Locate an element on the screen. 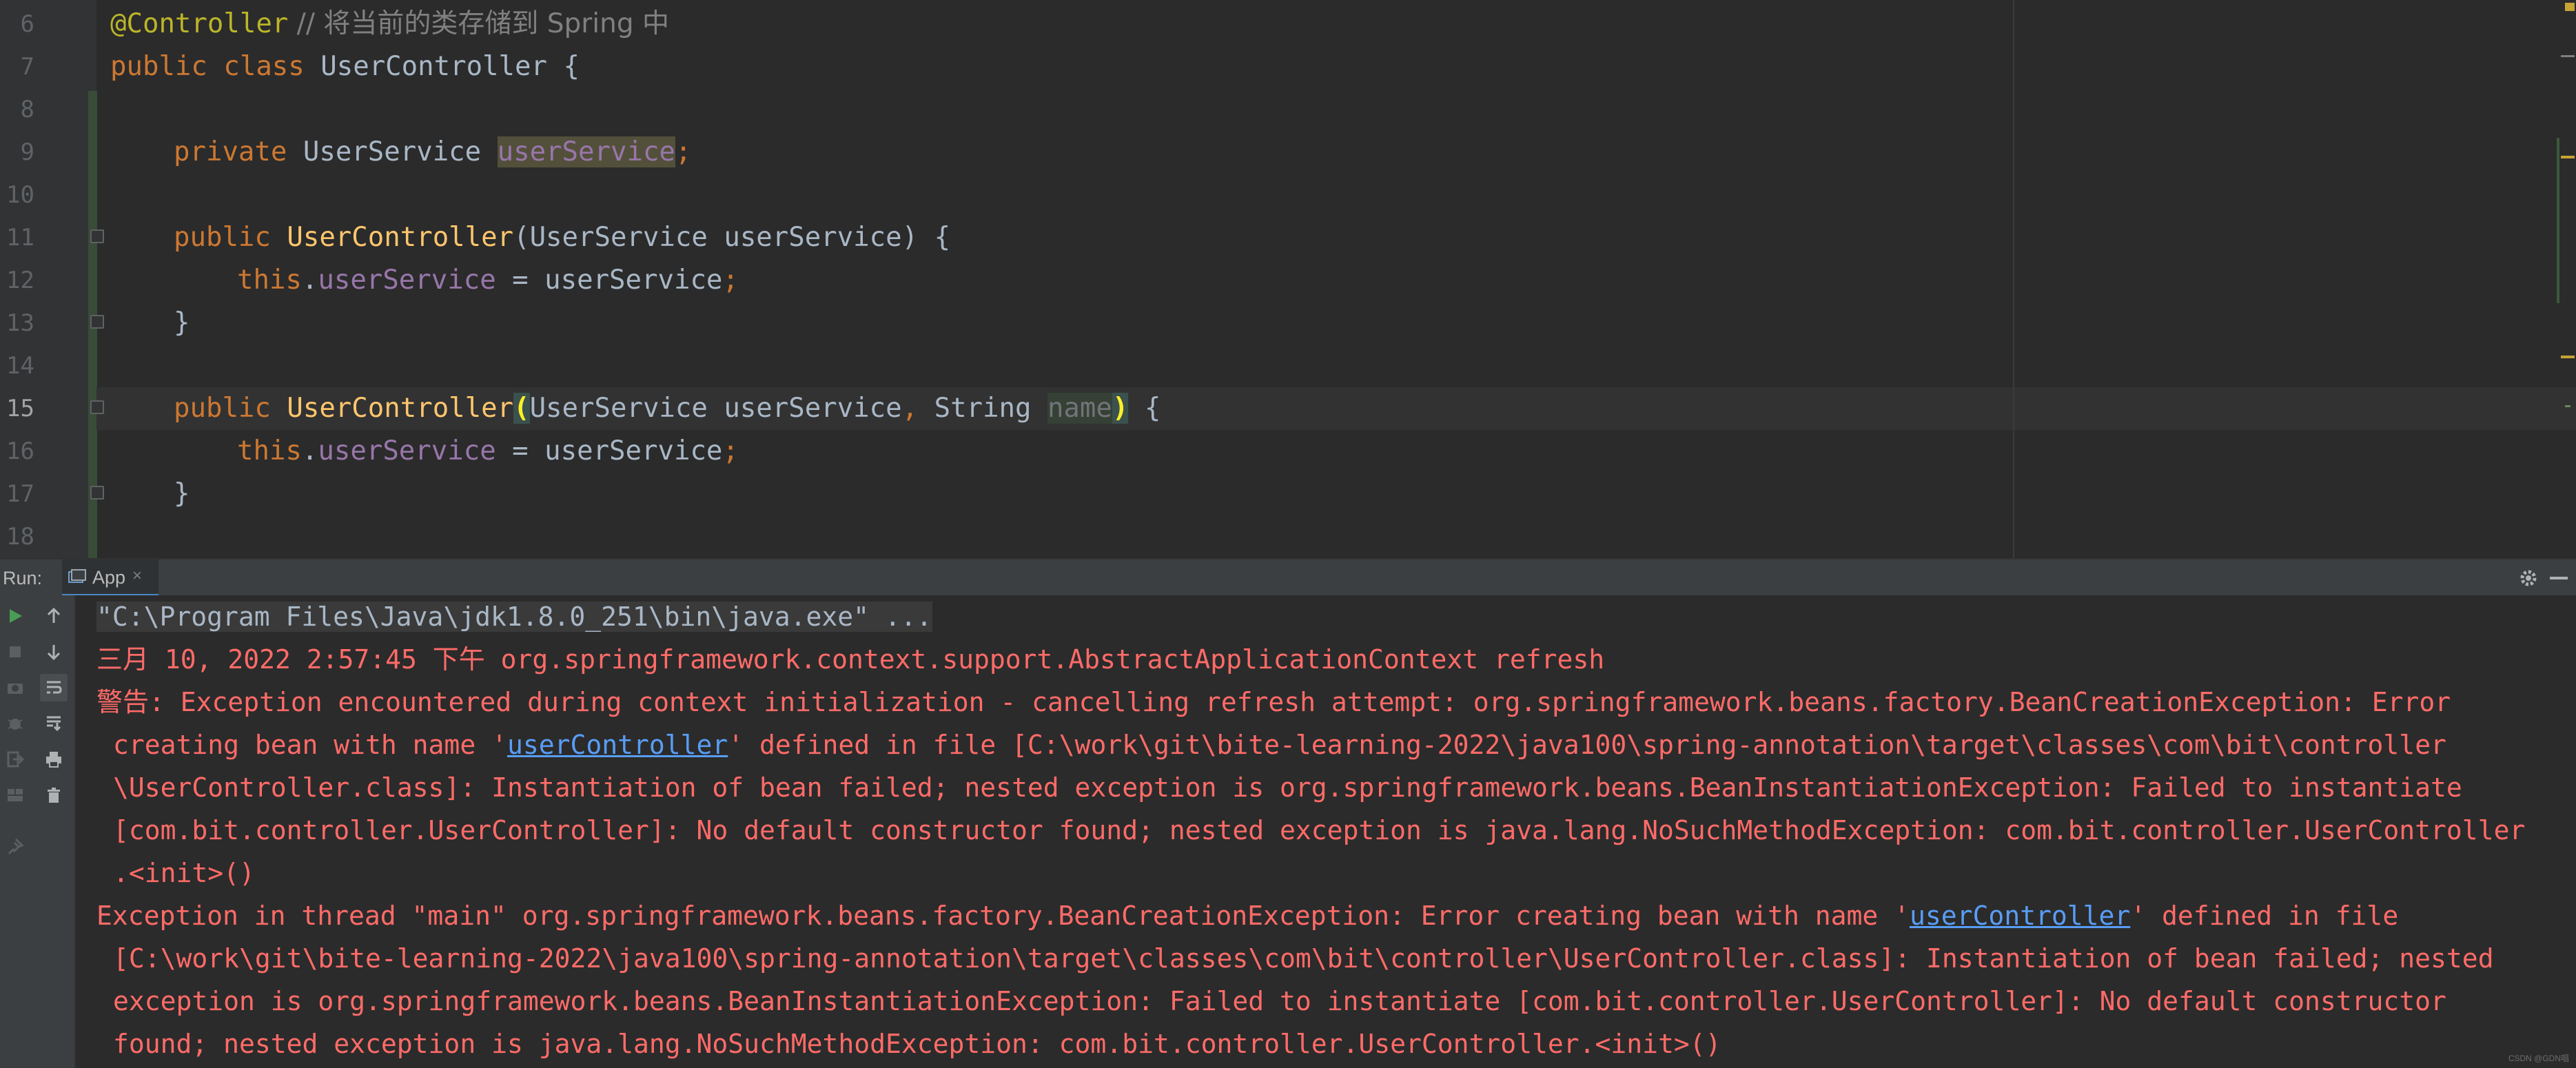 The width and height of the screenshot is (2576, 1068). parameter-list: (UserService userService) { is located at coordinates (732, 238).